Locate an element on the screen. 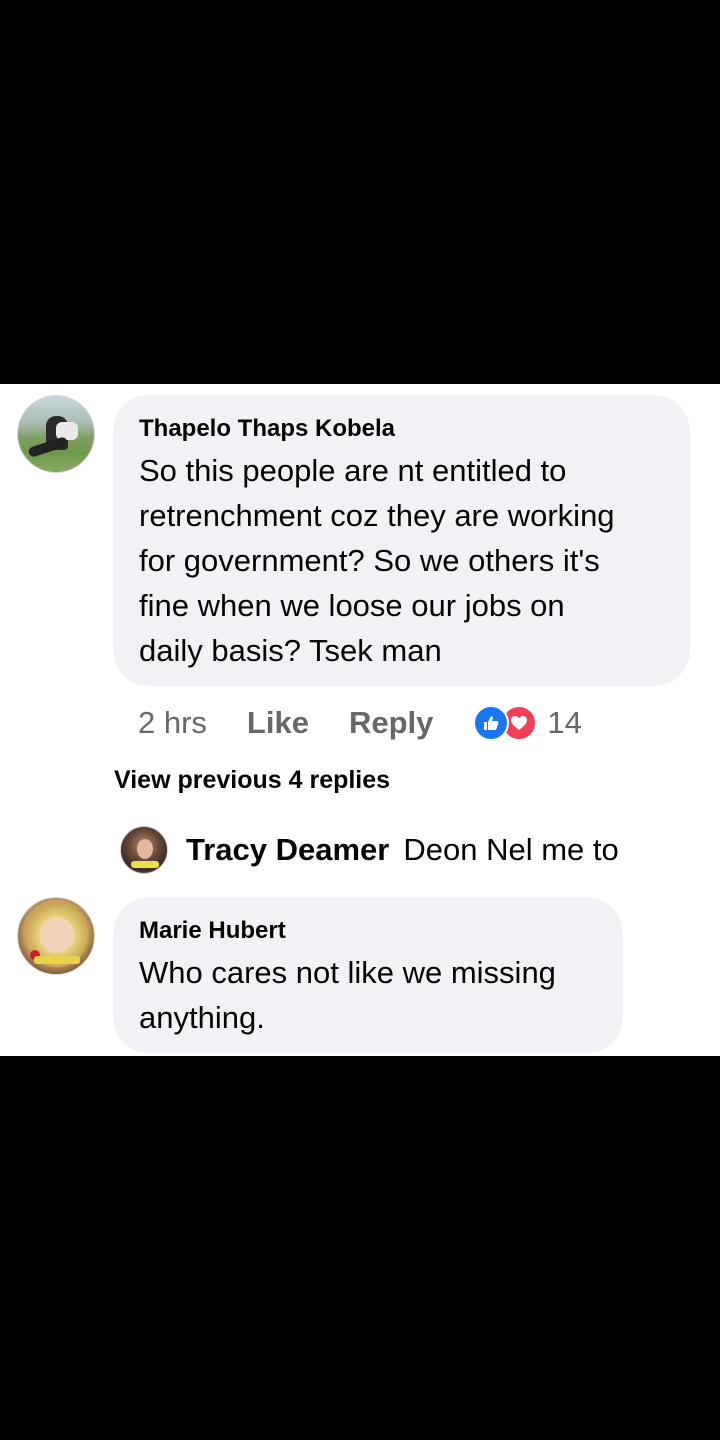 This screenshot has height=1440, width=720. comment-actions: 2 hrs Like Reply 14 is located at coordinates (360, 723).